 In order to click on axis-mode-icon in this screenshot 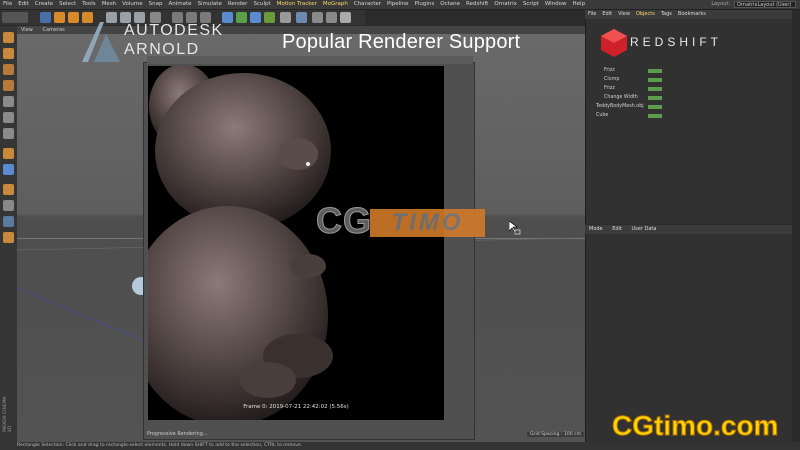, I will do `click(8, 153)`.